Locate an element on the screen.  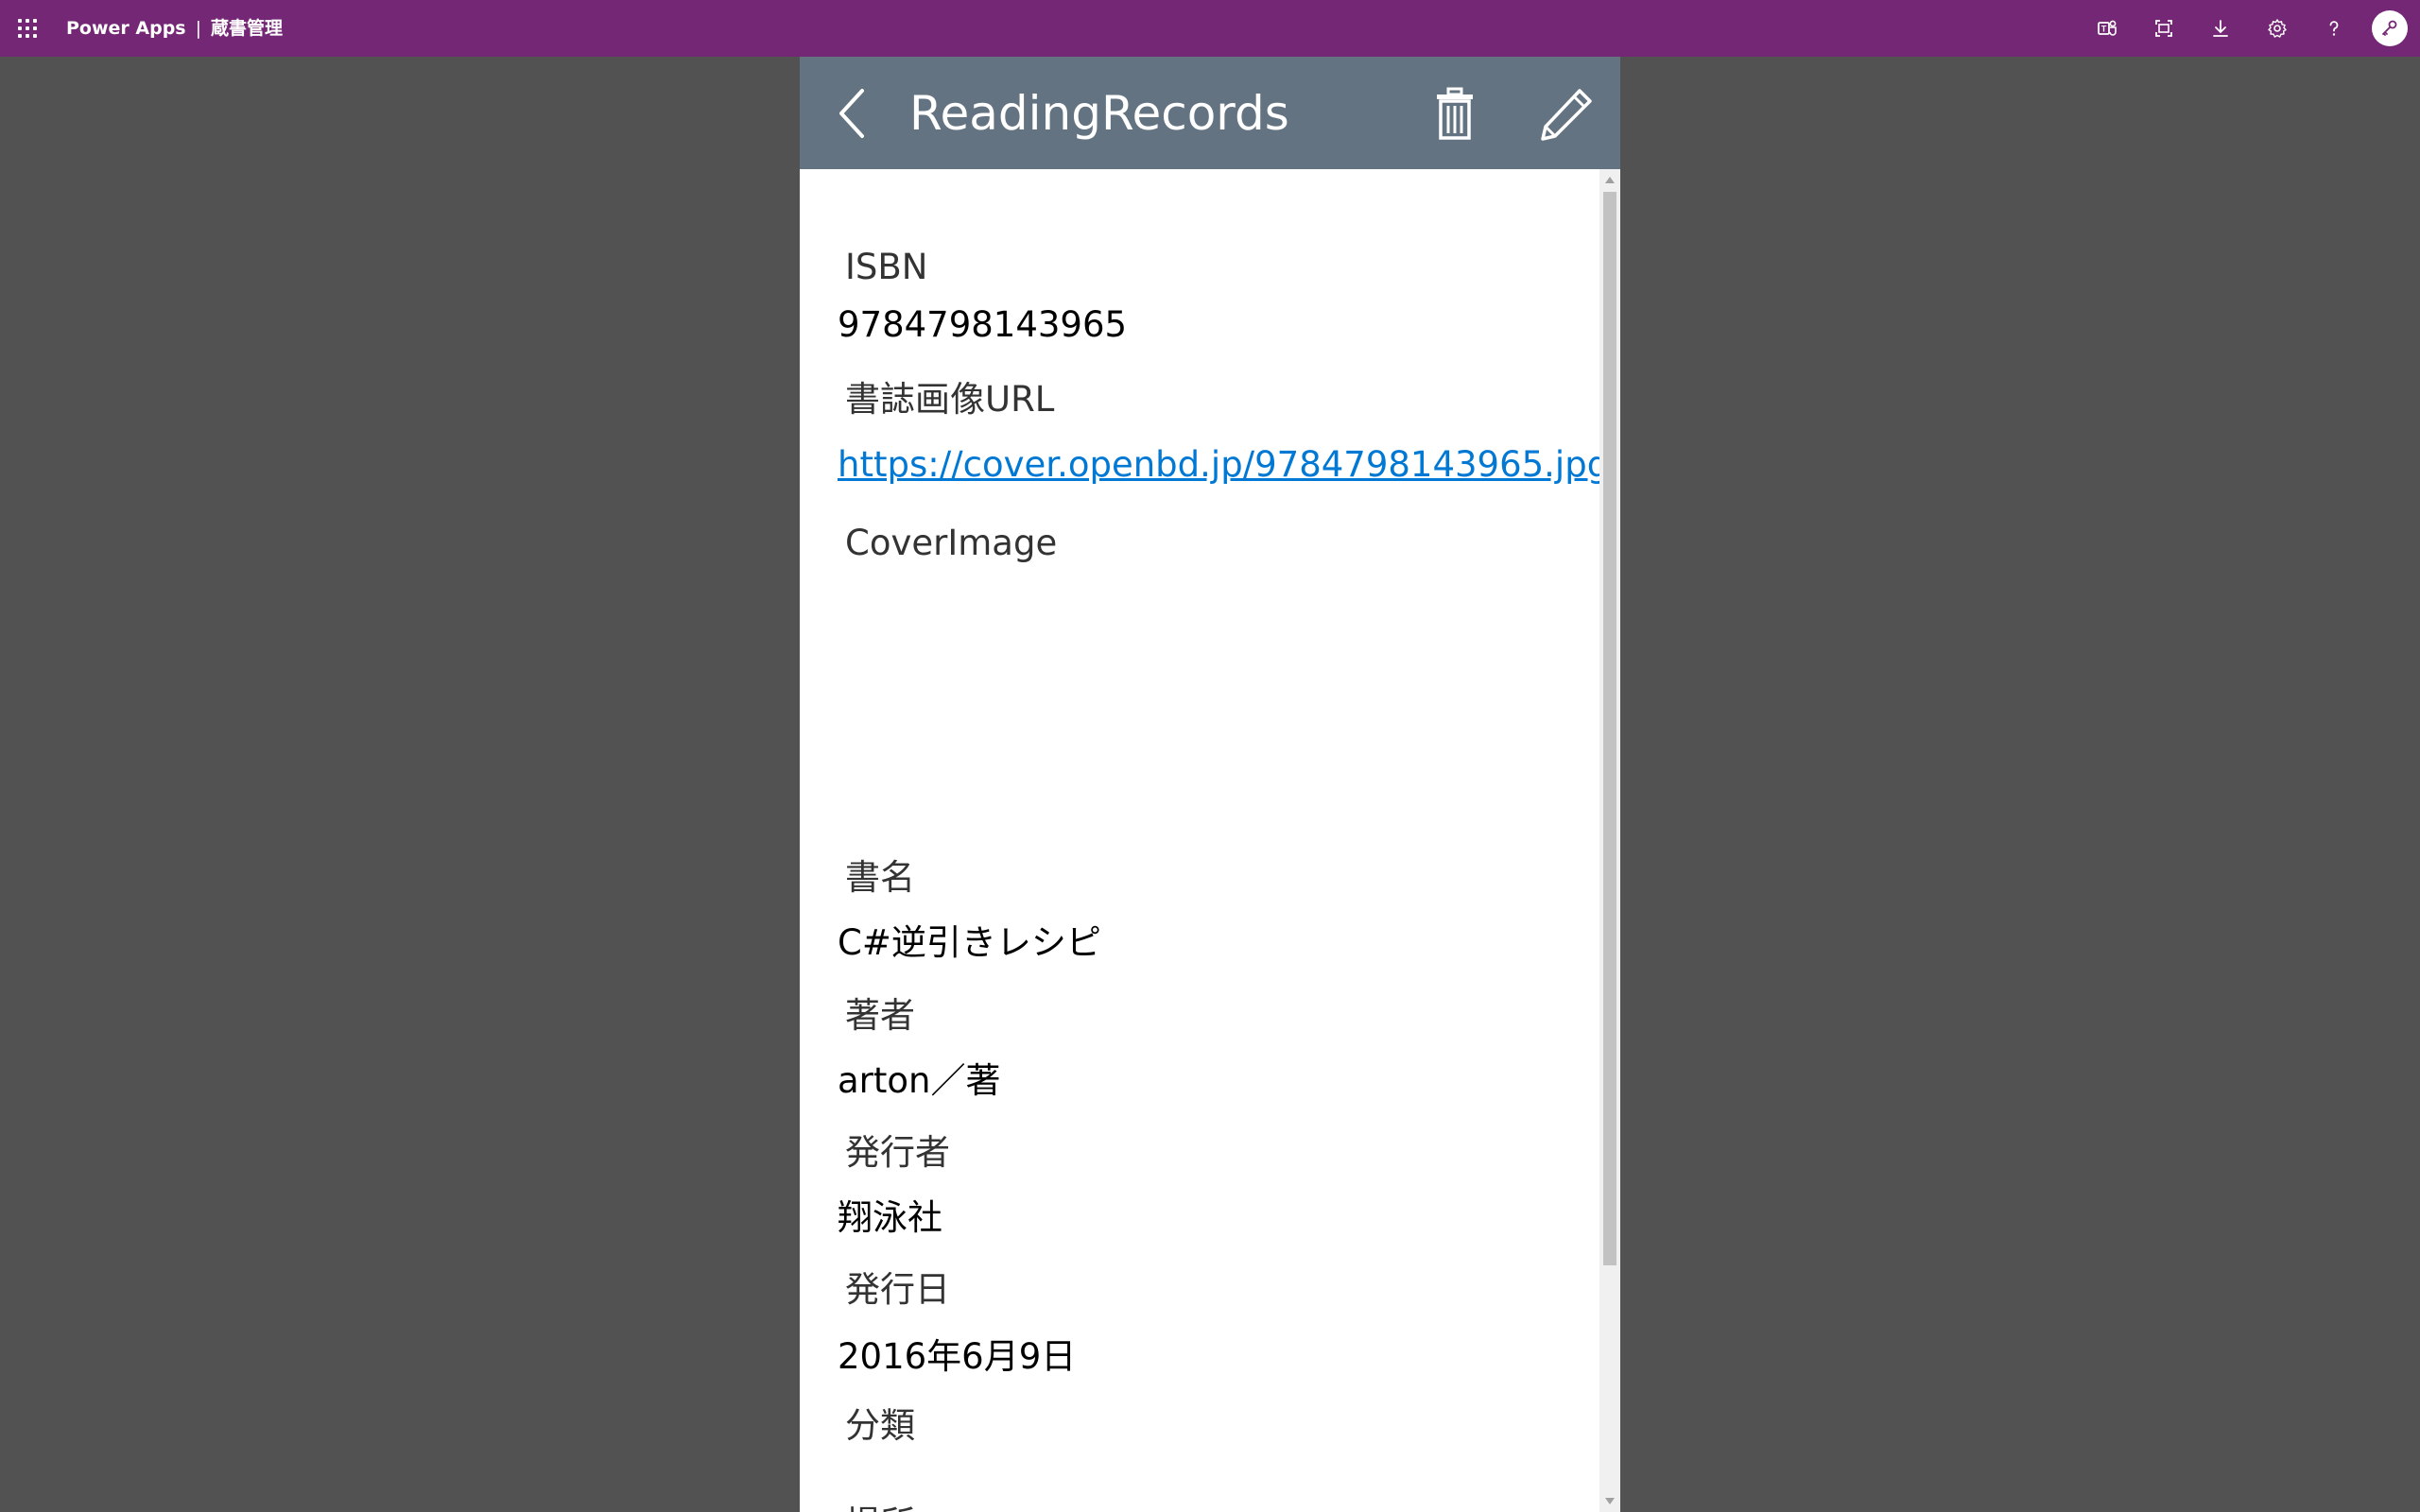
form-scrollbar is located at coordinates (1609, 840).